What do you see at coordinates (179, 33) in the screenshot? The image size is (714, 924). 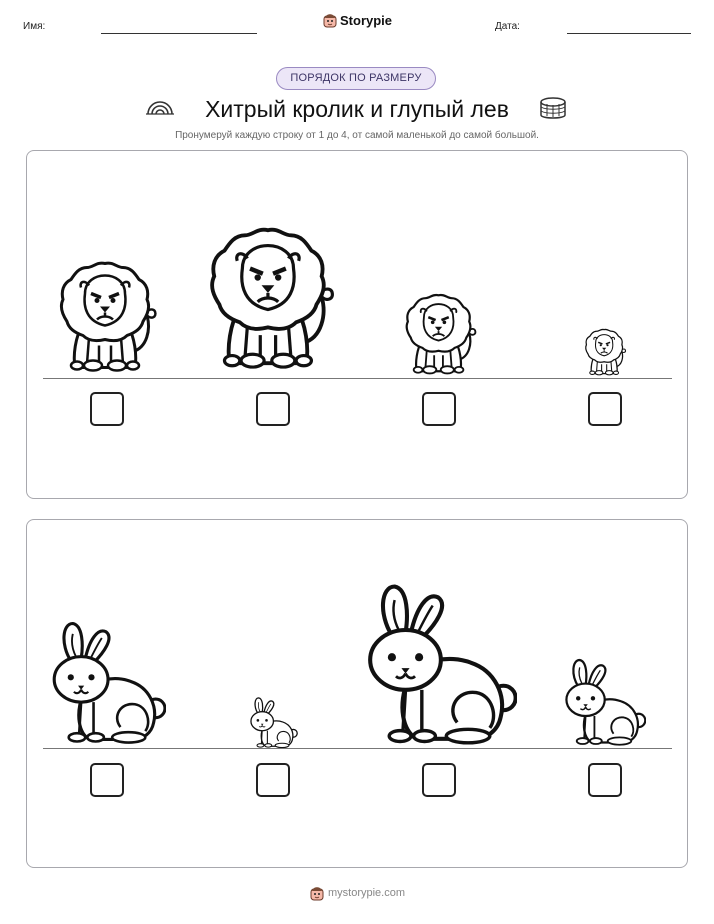 I see `name-line` at bounding box center [179, 33].